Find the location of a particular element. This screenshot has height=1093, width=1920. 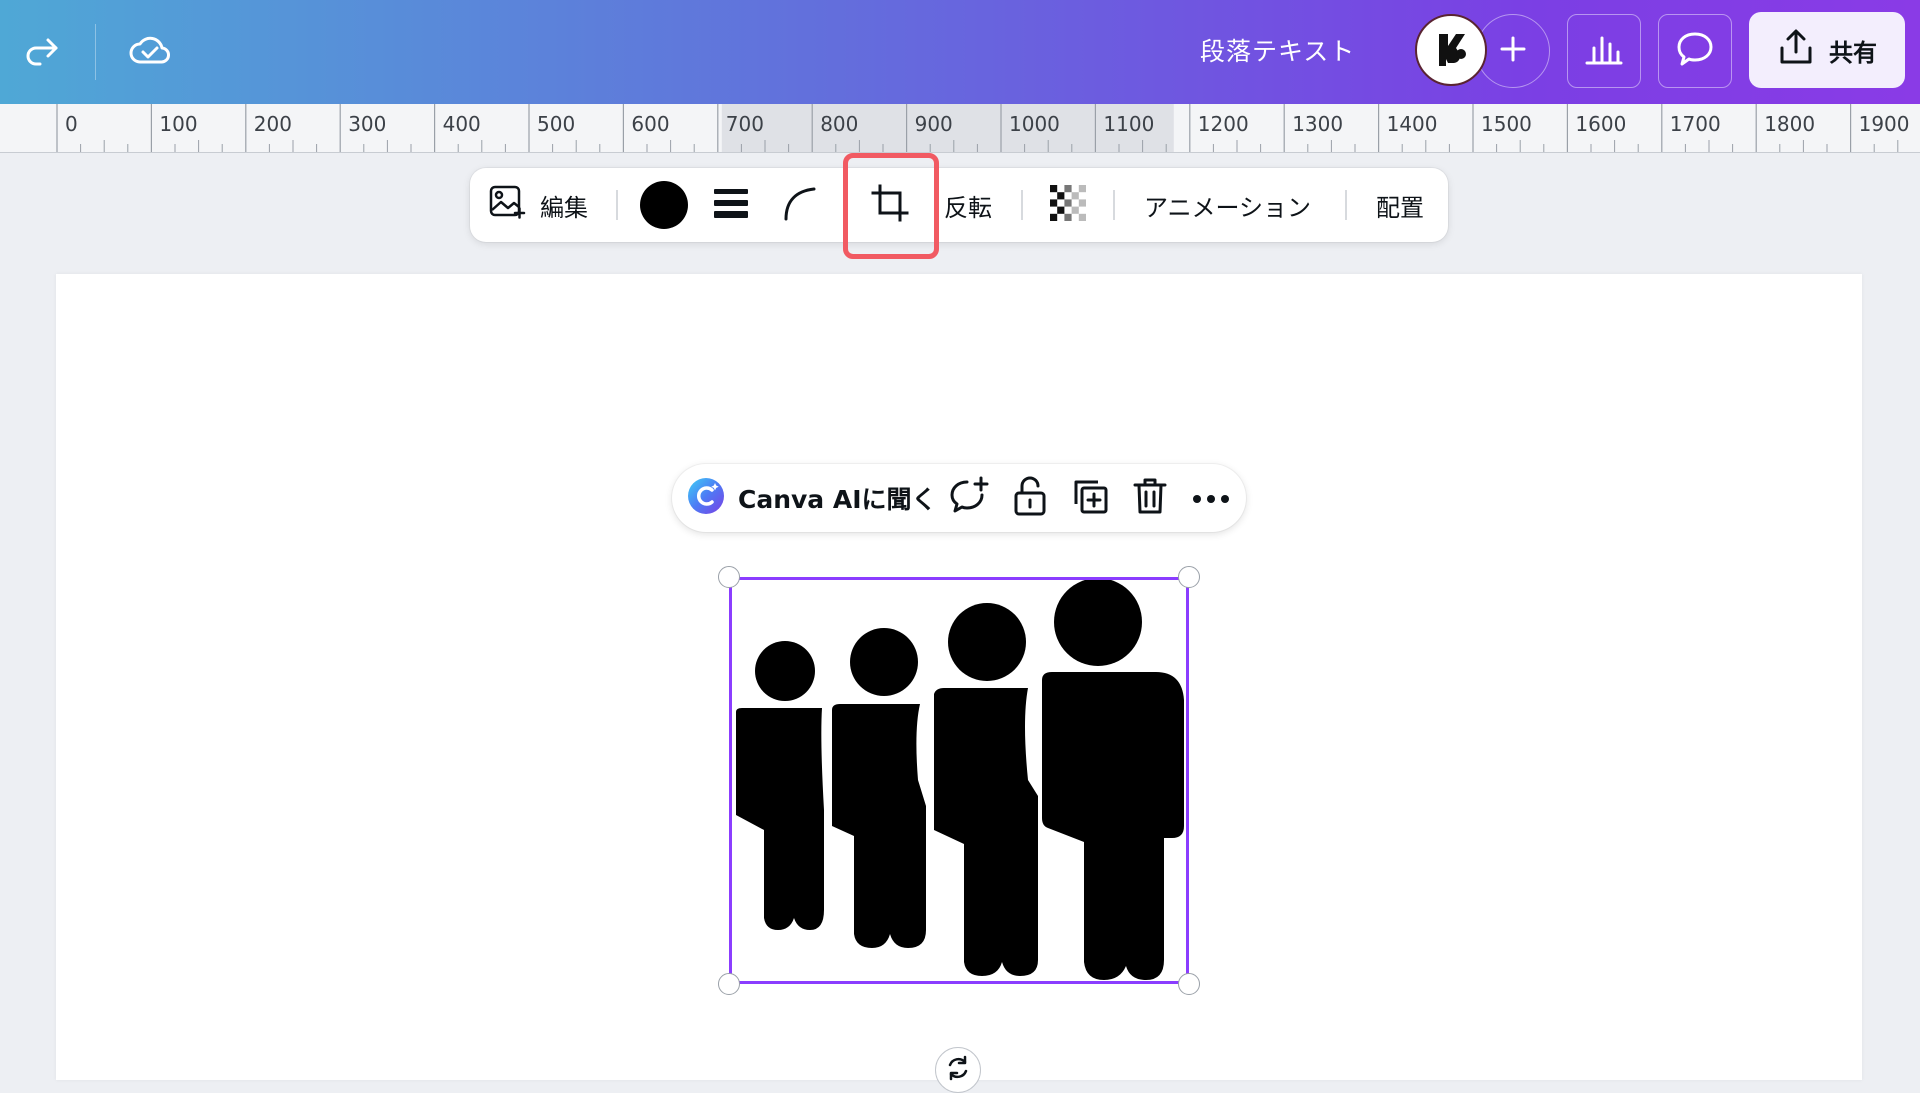

ruler-label: 900 is located at coordinates (934, 124).